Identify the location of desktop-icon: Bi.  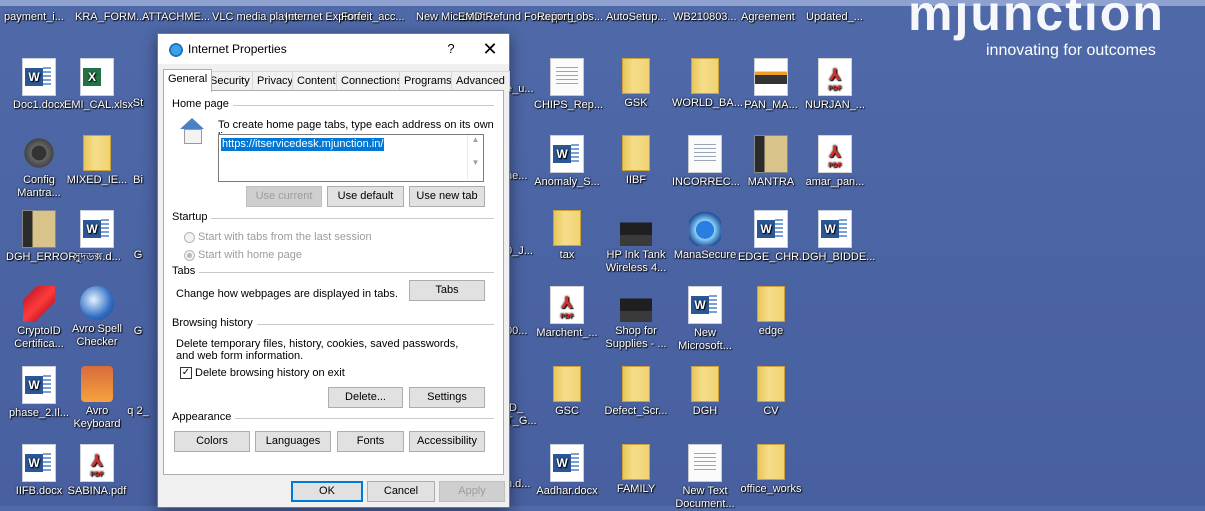
(138, 161).